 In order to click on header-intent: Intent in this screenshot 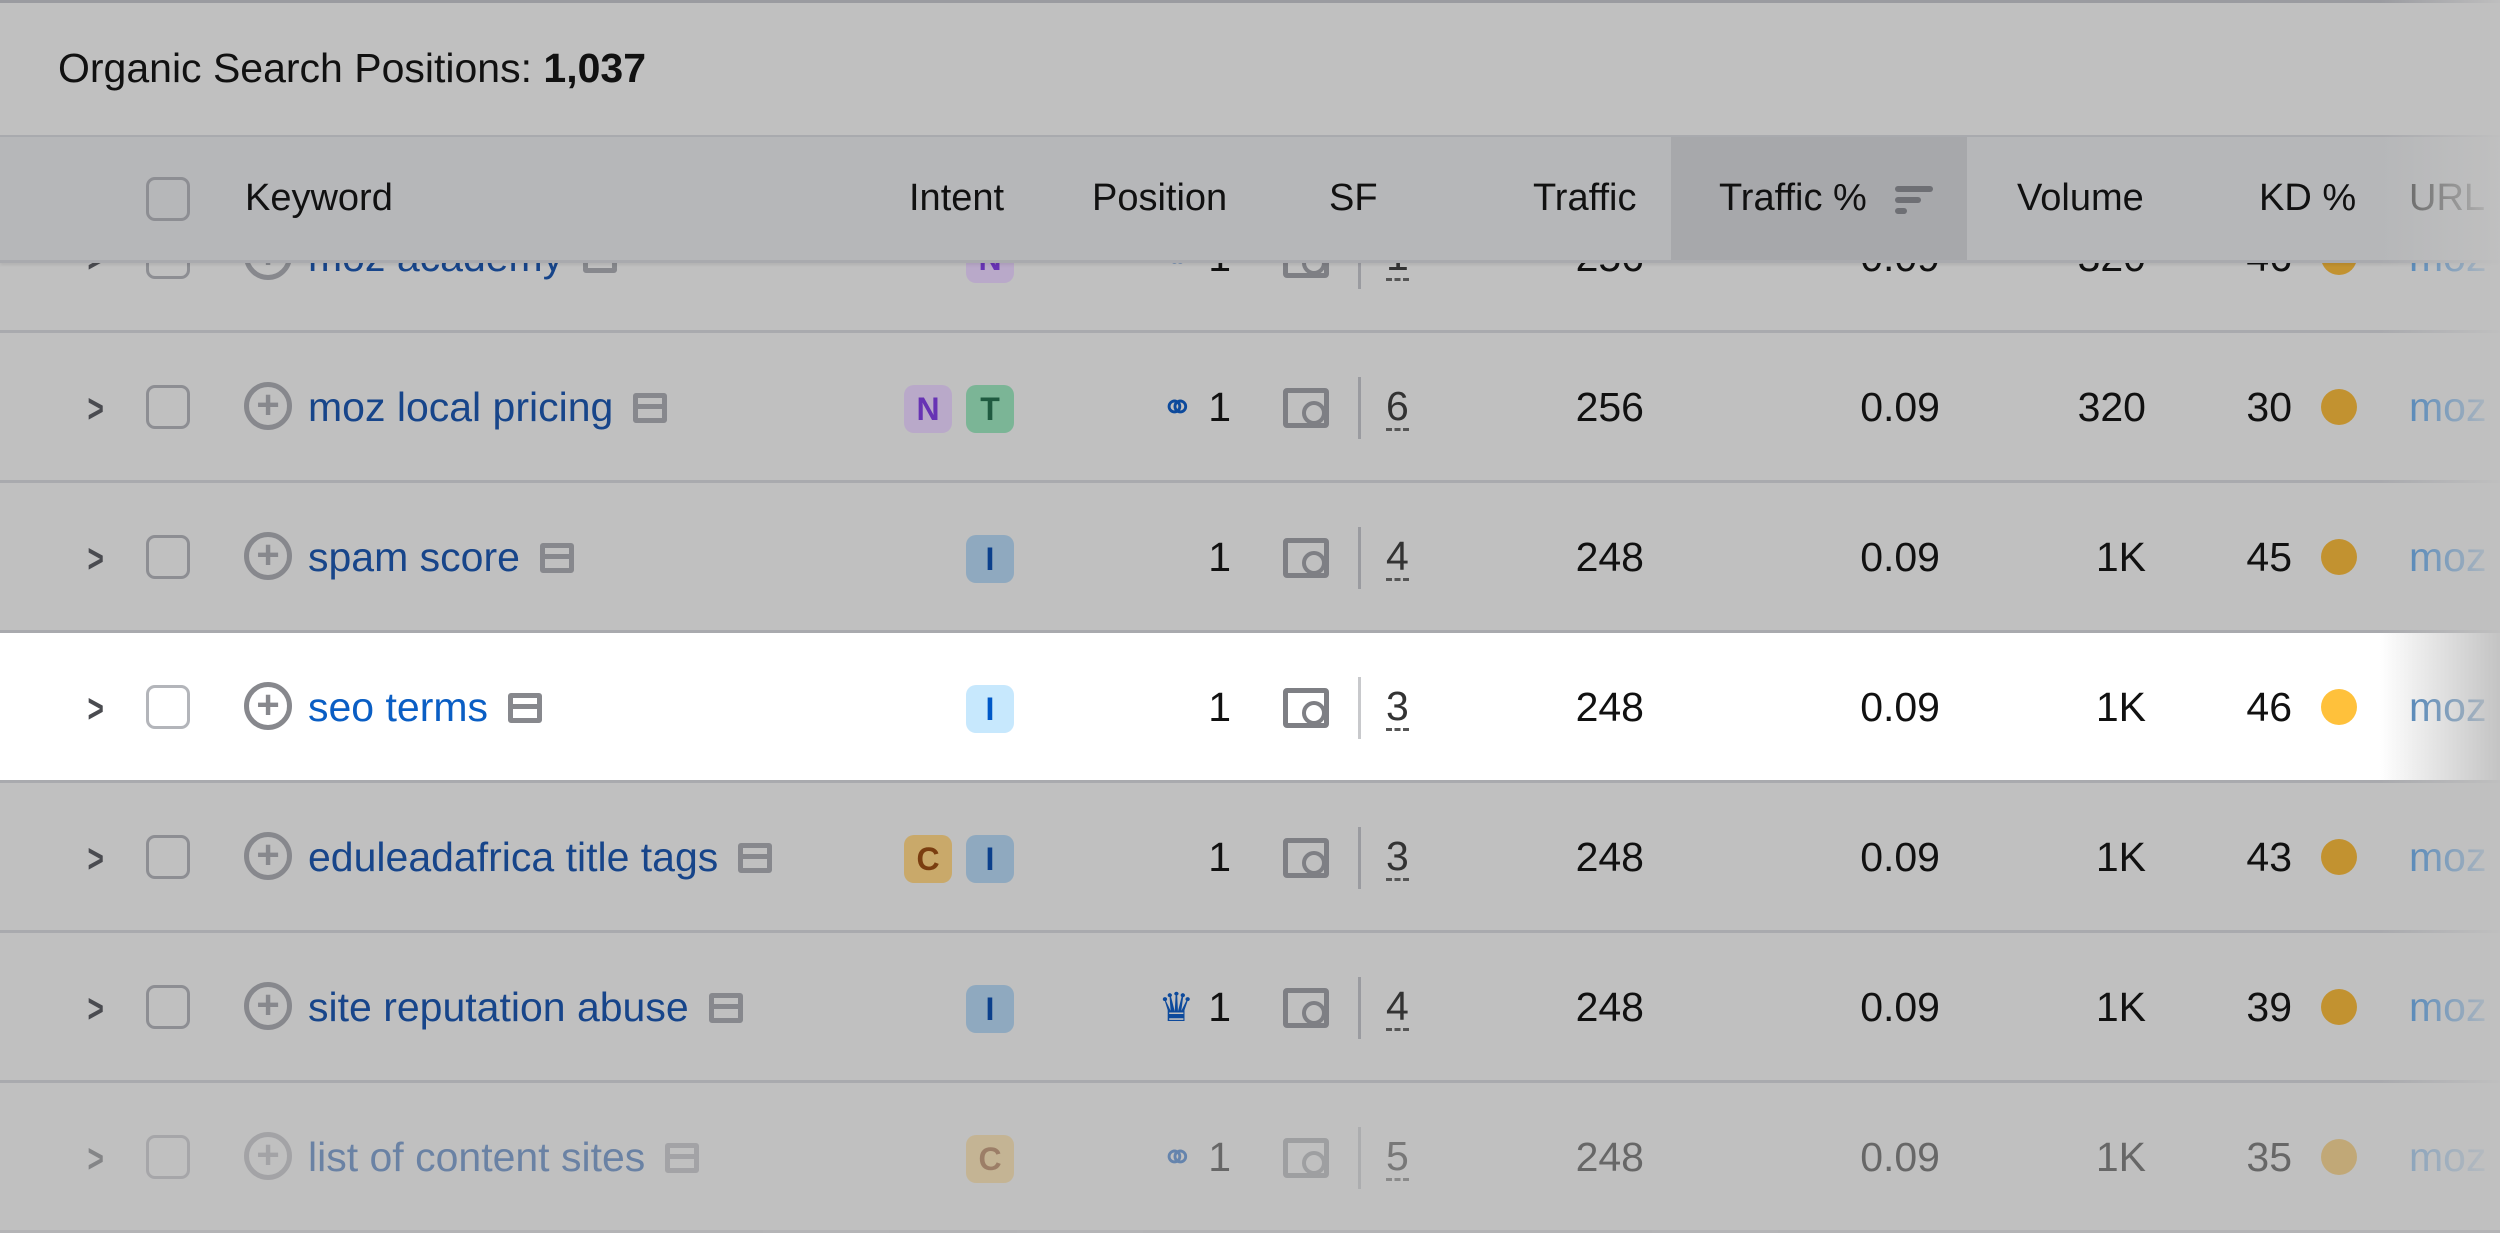, I will do `click(956, 198)`.